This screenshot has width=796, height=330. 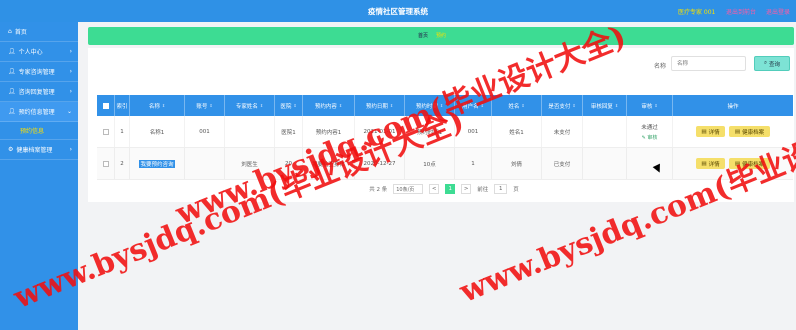 What do you see at coordinates (250, 131) in the screenshot?
I see `cell-expert` at bounding box center [250, 131].